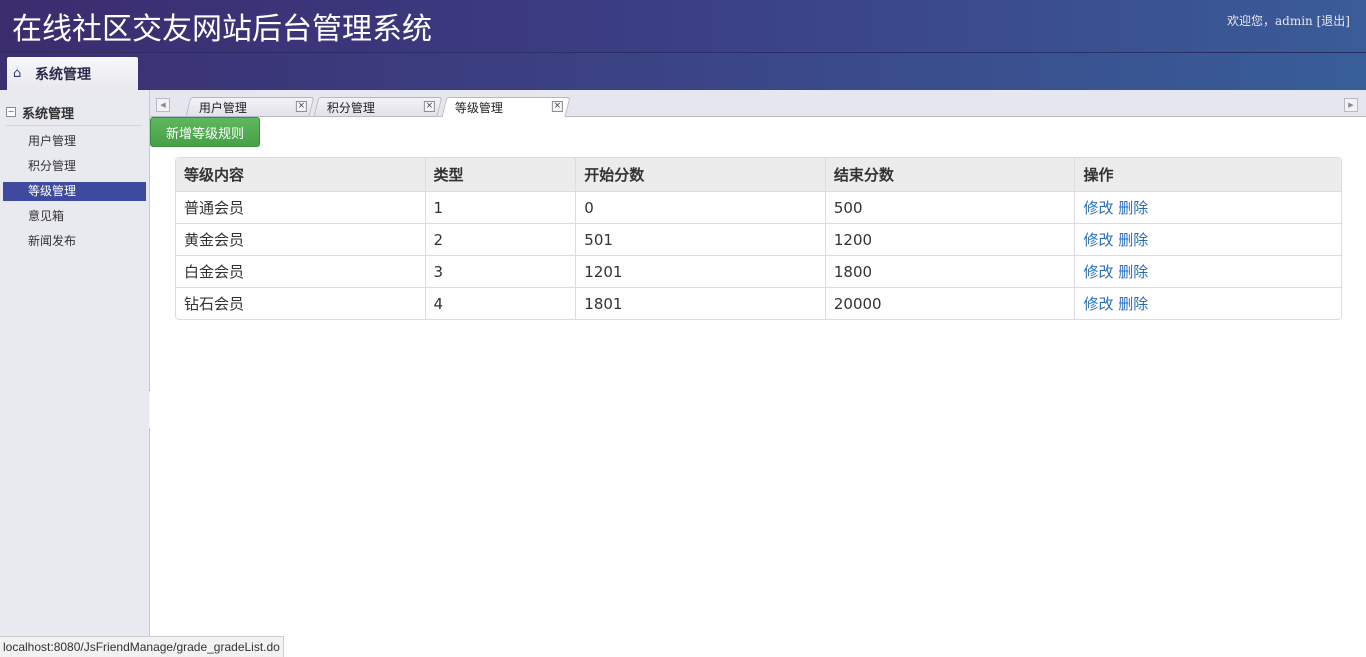  I want to click on sidebar-menu: 用户管理 积分管理 等级管理 意见箱 新闻发布, so click(74, 194).